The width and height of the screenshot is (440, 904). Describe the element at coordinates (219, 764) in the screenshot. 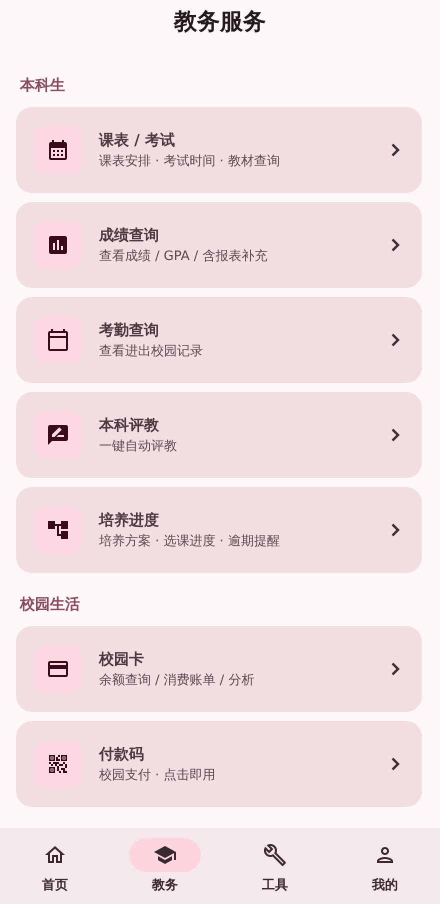

I see `menu-card: 付款码 校园支付 · 点击即用` at that location.